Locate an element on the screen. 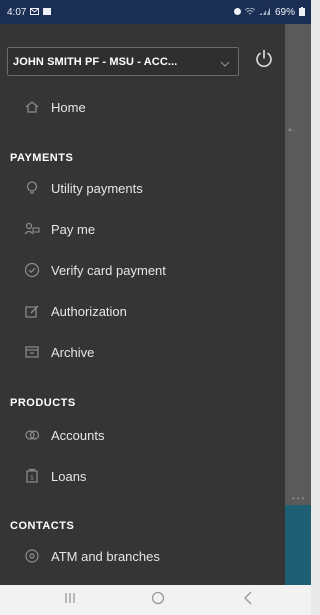  menu-item-label: Pay me is located at coordinates (73, 229).